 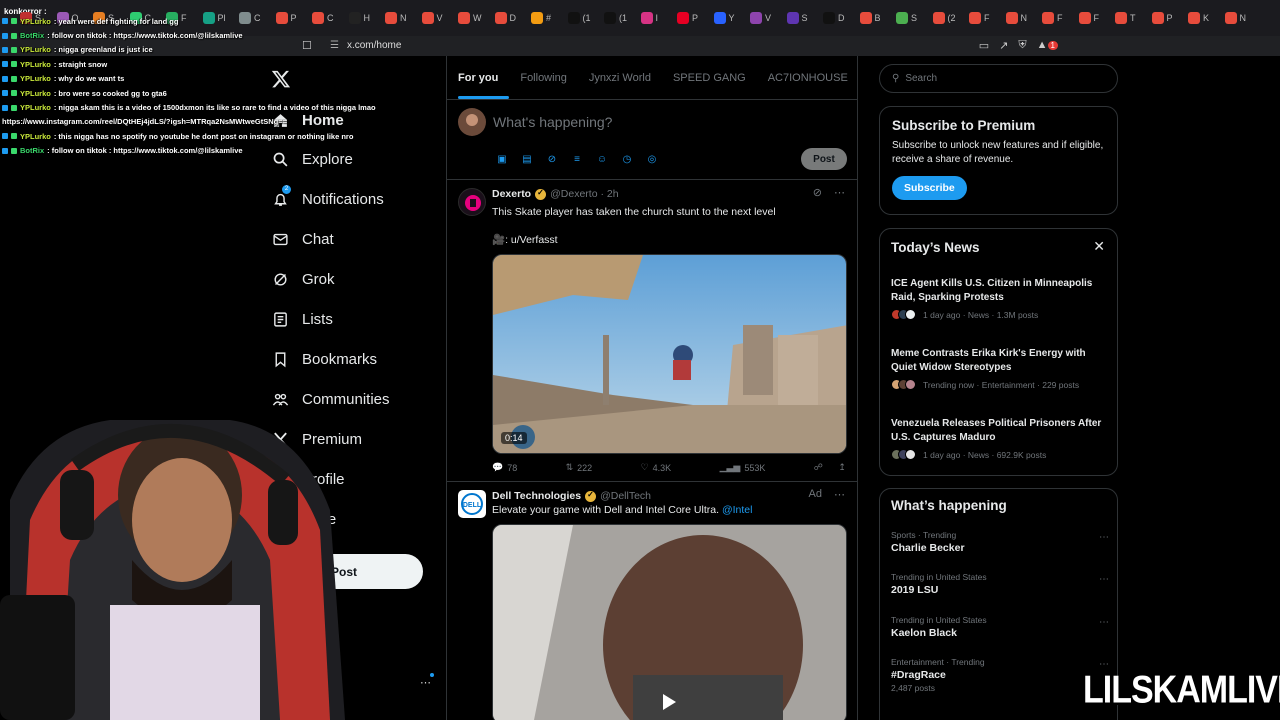 I want to click on image-icon: ▣, so click(x=502, y=159).